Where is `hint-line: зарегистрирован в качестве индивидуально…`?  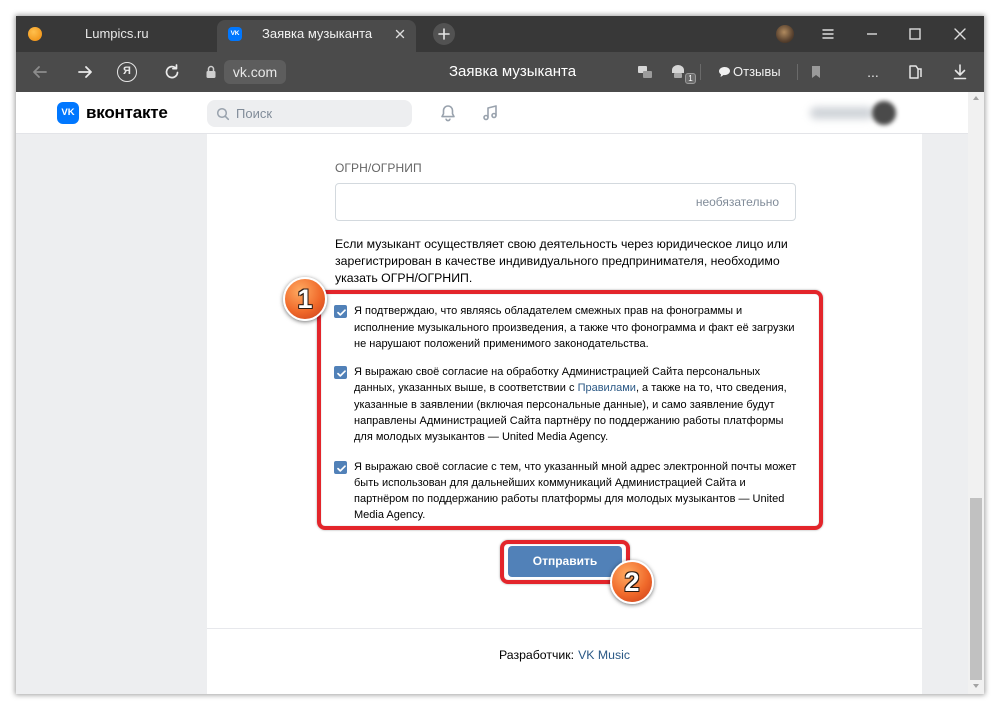
hint-line: зарегистрирован в качестве индивидуально… is located at coordinates (557, 261).